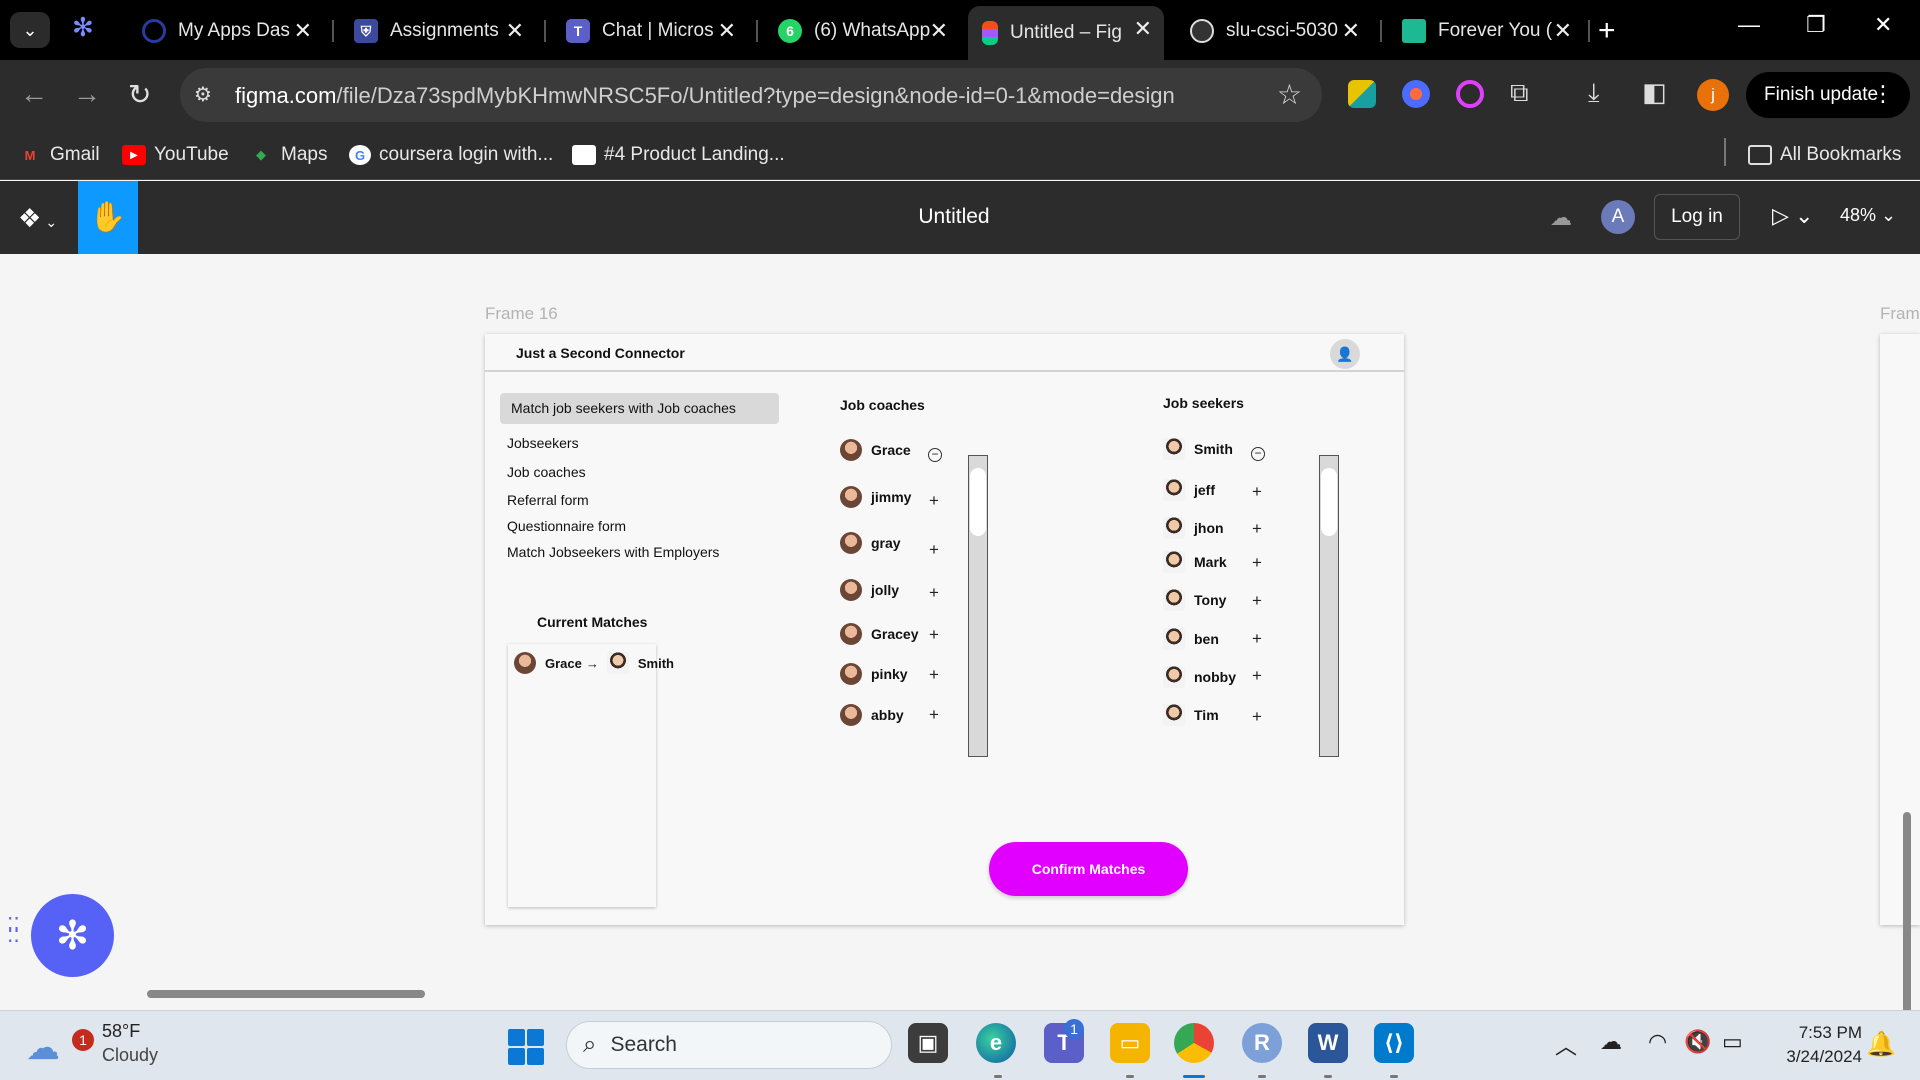  Describe the element at coordinates (1697, 1042) in the screenshot. I see `speaker-muted-icon: 🔇` at that location.